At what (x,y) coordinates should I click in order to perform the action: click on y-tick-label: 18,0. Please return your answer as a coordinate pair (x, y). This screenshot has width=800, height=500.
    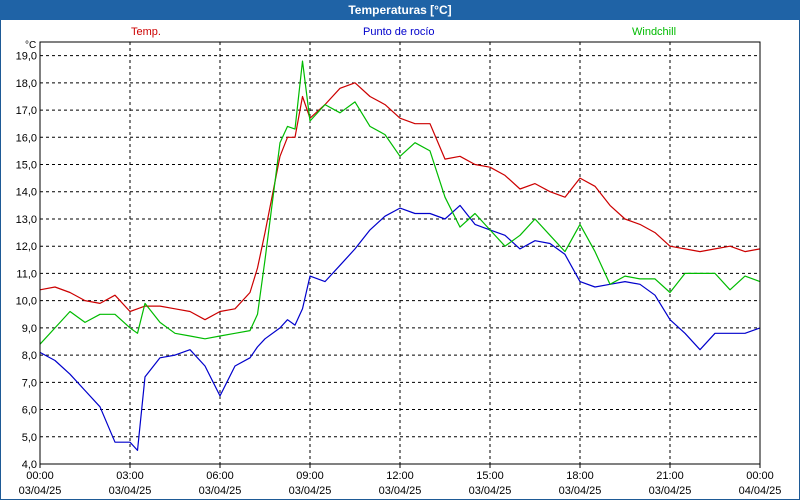
    Looking at the image, I should click on (26, 84).